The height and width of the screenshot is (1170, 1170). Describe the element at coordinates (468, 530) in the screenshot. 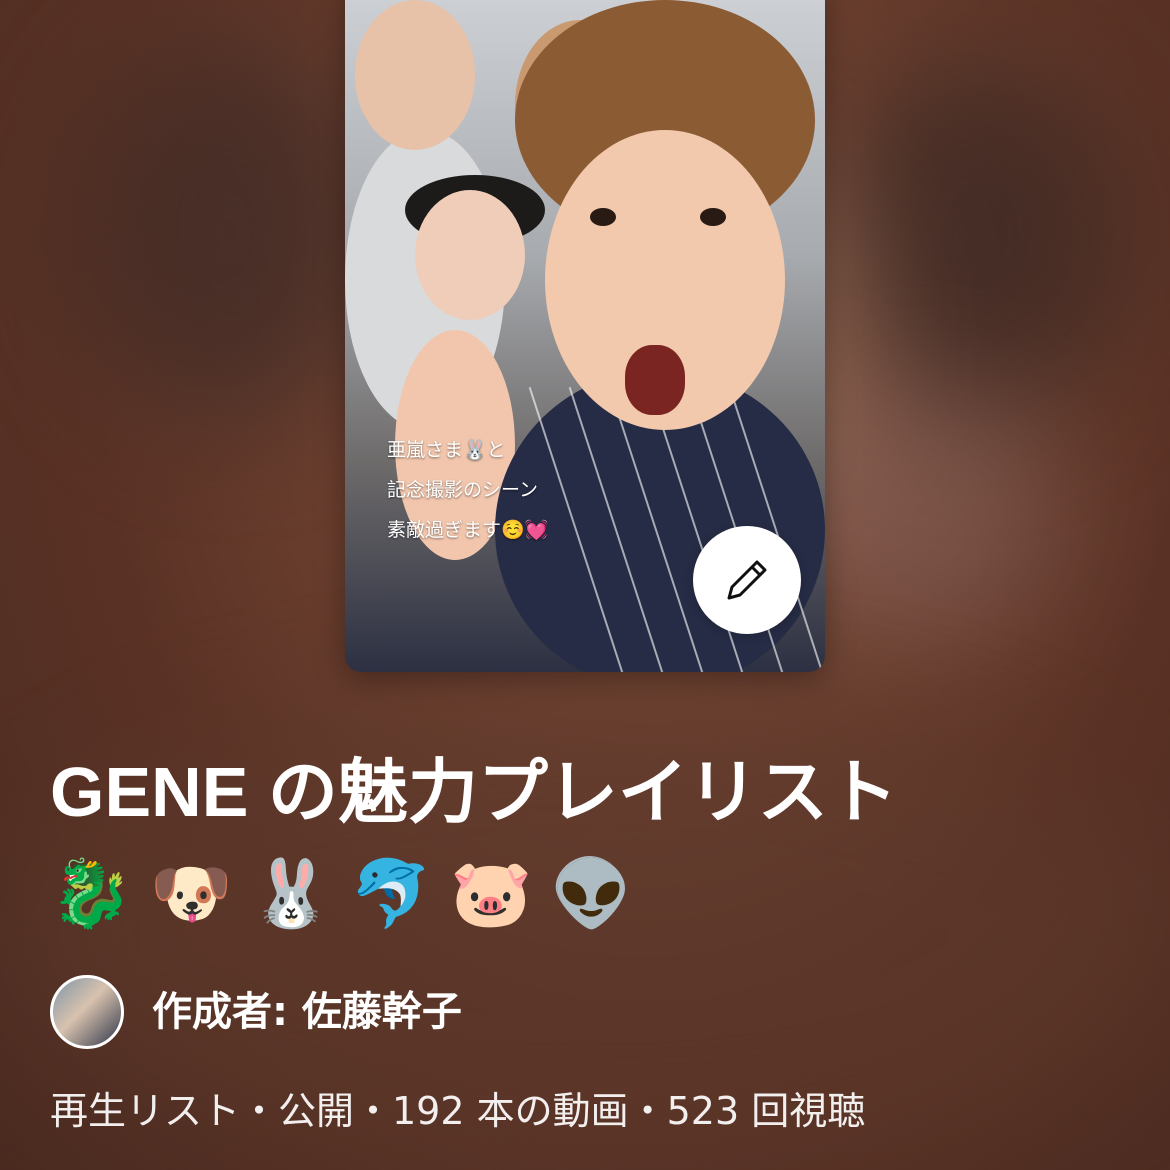

I see `caption-line: 素敵過ぎます☺️💓` at that location.